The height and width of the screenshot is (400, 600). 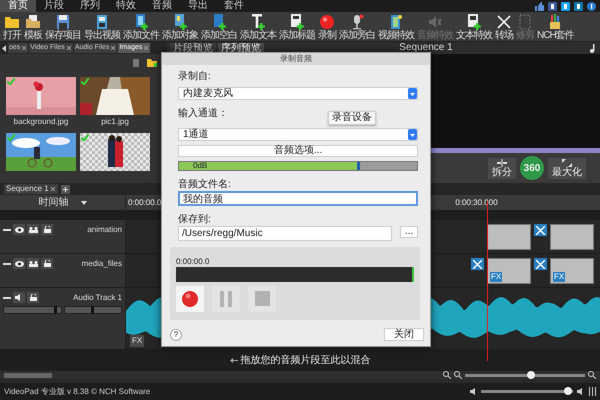 I want to click on toolbar-button: 添加空白, so click(x=219, y=27).